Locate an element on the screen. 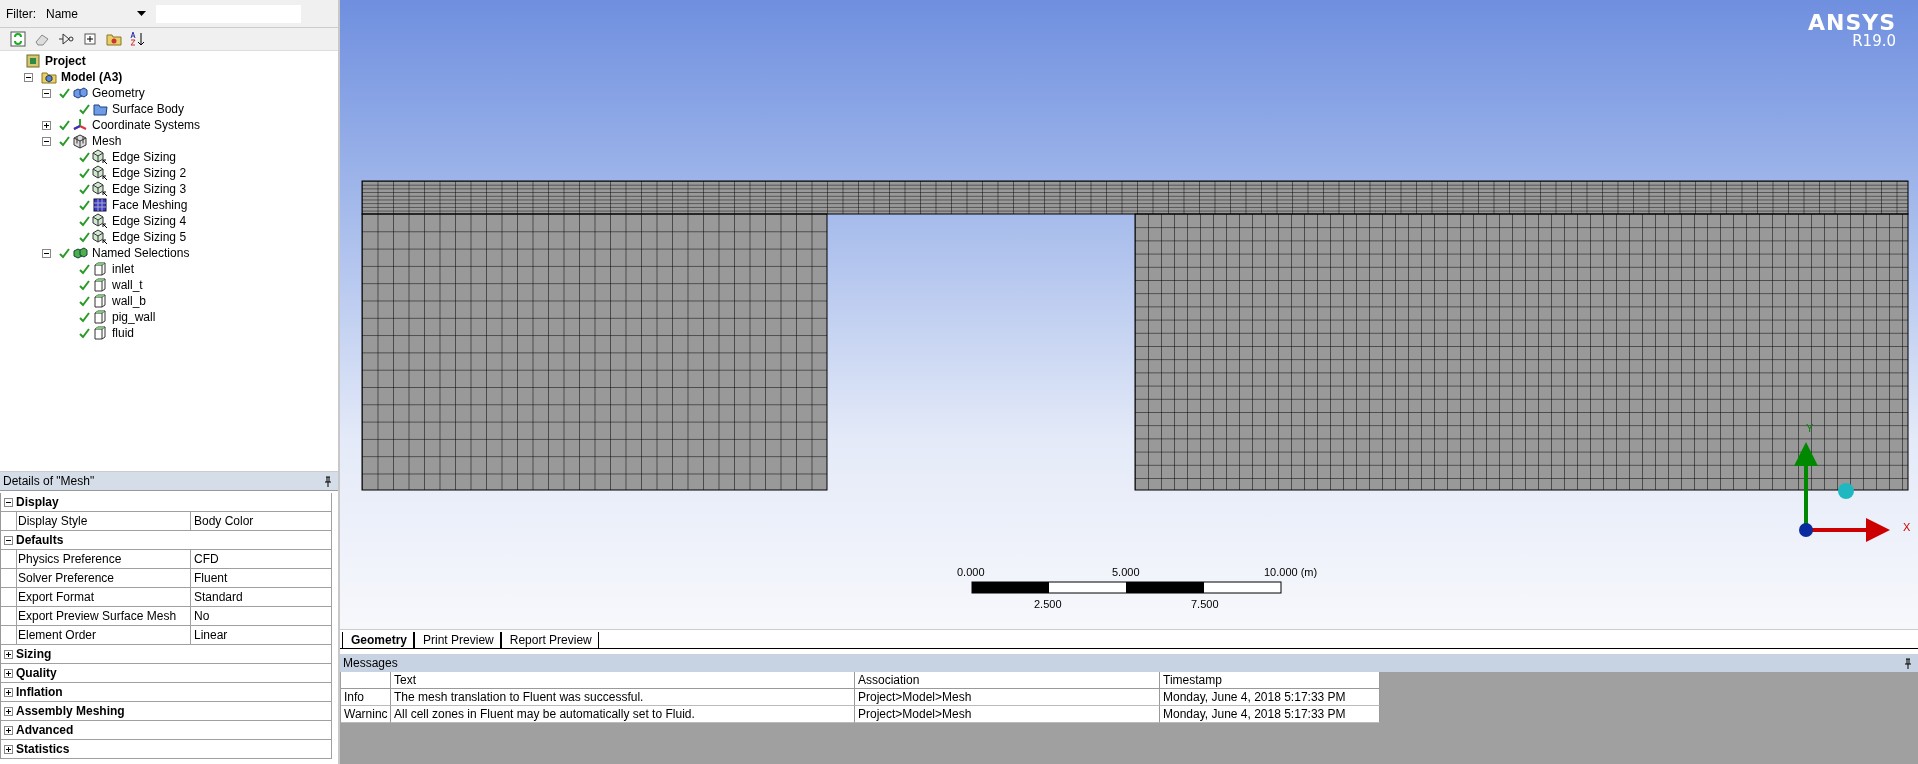  tree-item: fluid is located at coordinates (123, 333).